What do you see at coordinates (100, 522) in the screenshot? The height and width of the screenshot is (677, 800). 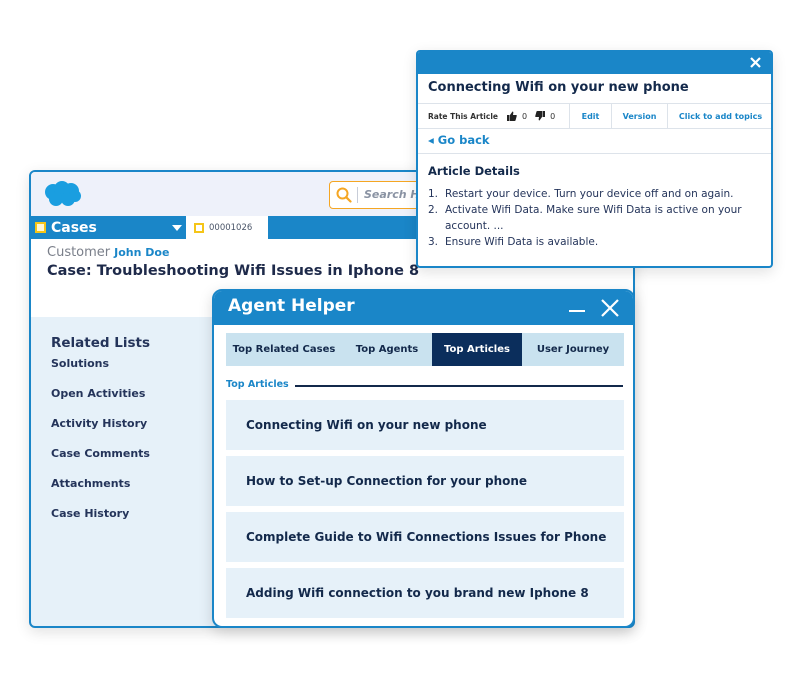 I see `related-item-case-history: Case History` at bounding box center [100, 522].